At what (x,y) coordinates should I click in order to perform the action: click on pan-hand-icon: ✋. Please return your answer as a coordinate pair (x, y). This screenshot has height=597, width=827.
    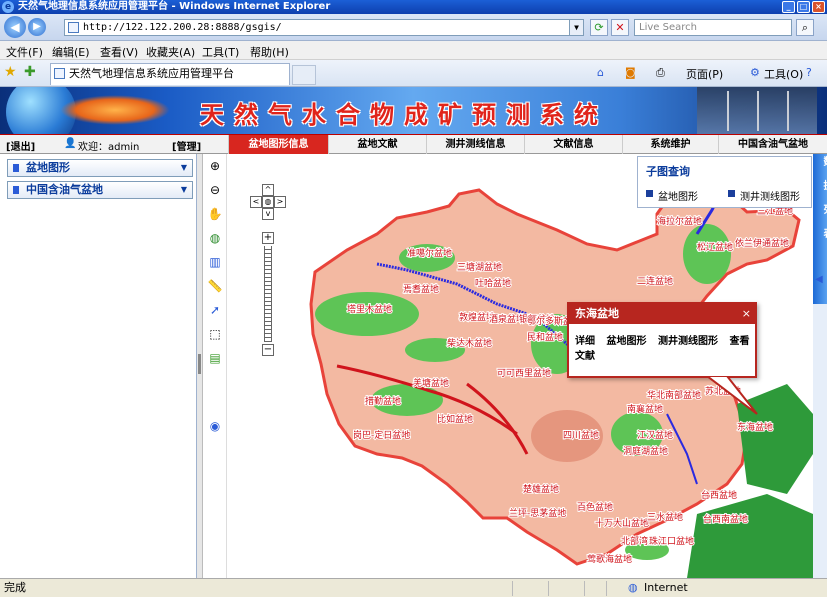
    Looking at the image, I should click on (215, 214).